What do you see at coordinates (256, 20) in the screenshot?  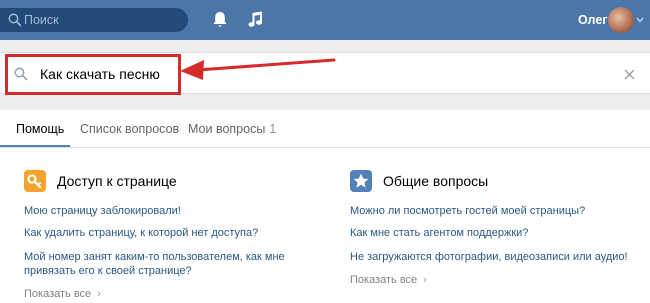 I see `music-icon` at bounding box center [256, 20].